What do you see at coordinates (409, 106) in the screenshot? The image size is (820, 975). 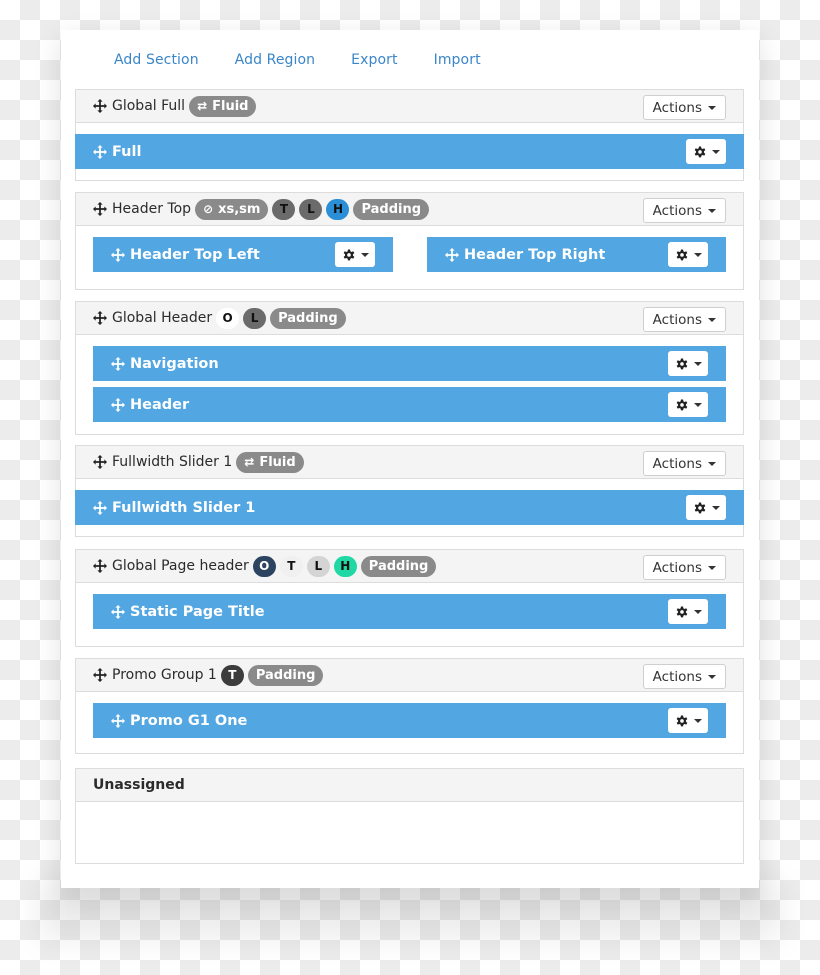 I see `section-header: Global Full ⇄ Fluid Actions` at bounding box center [409, 106].